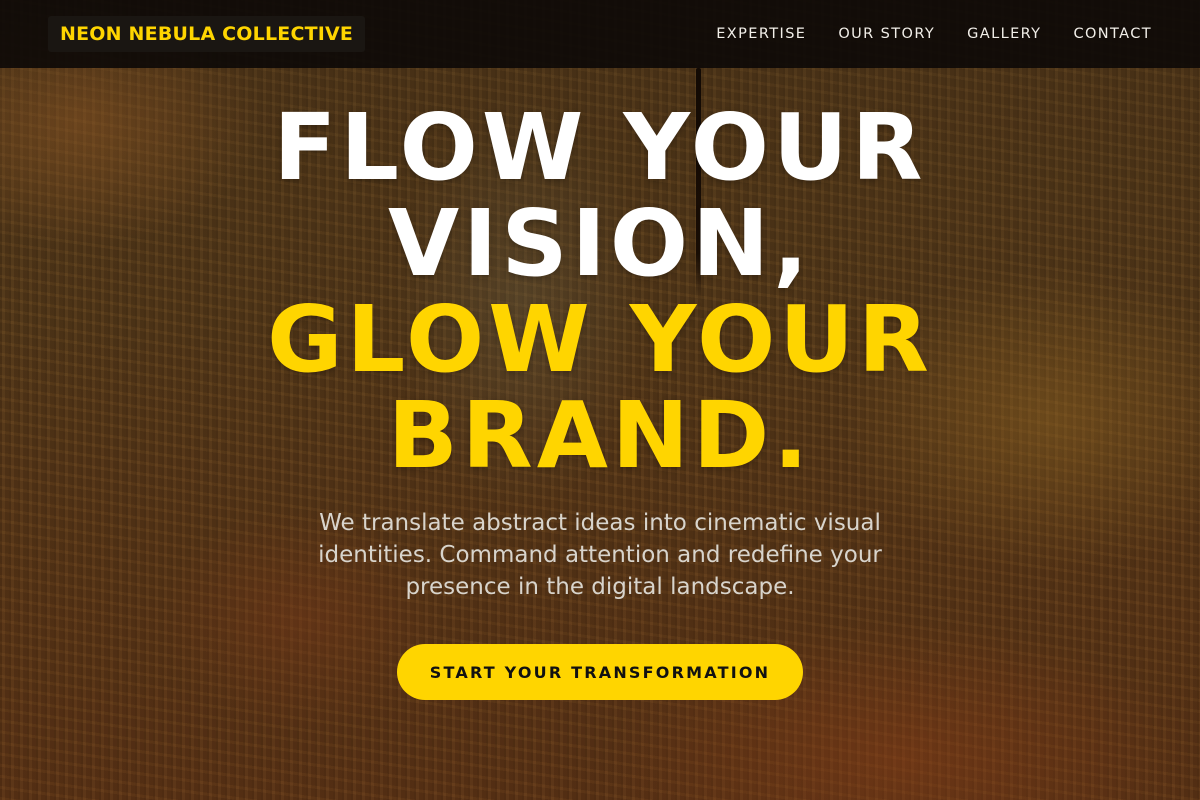 The height and width of the screenshot is (800, 1200). I want to click on nav-links: EXPERTISE OUR STORY GALLERY CONTACT, so click(918, 34).